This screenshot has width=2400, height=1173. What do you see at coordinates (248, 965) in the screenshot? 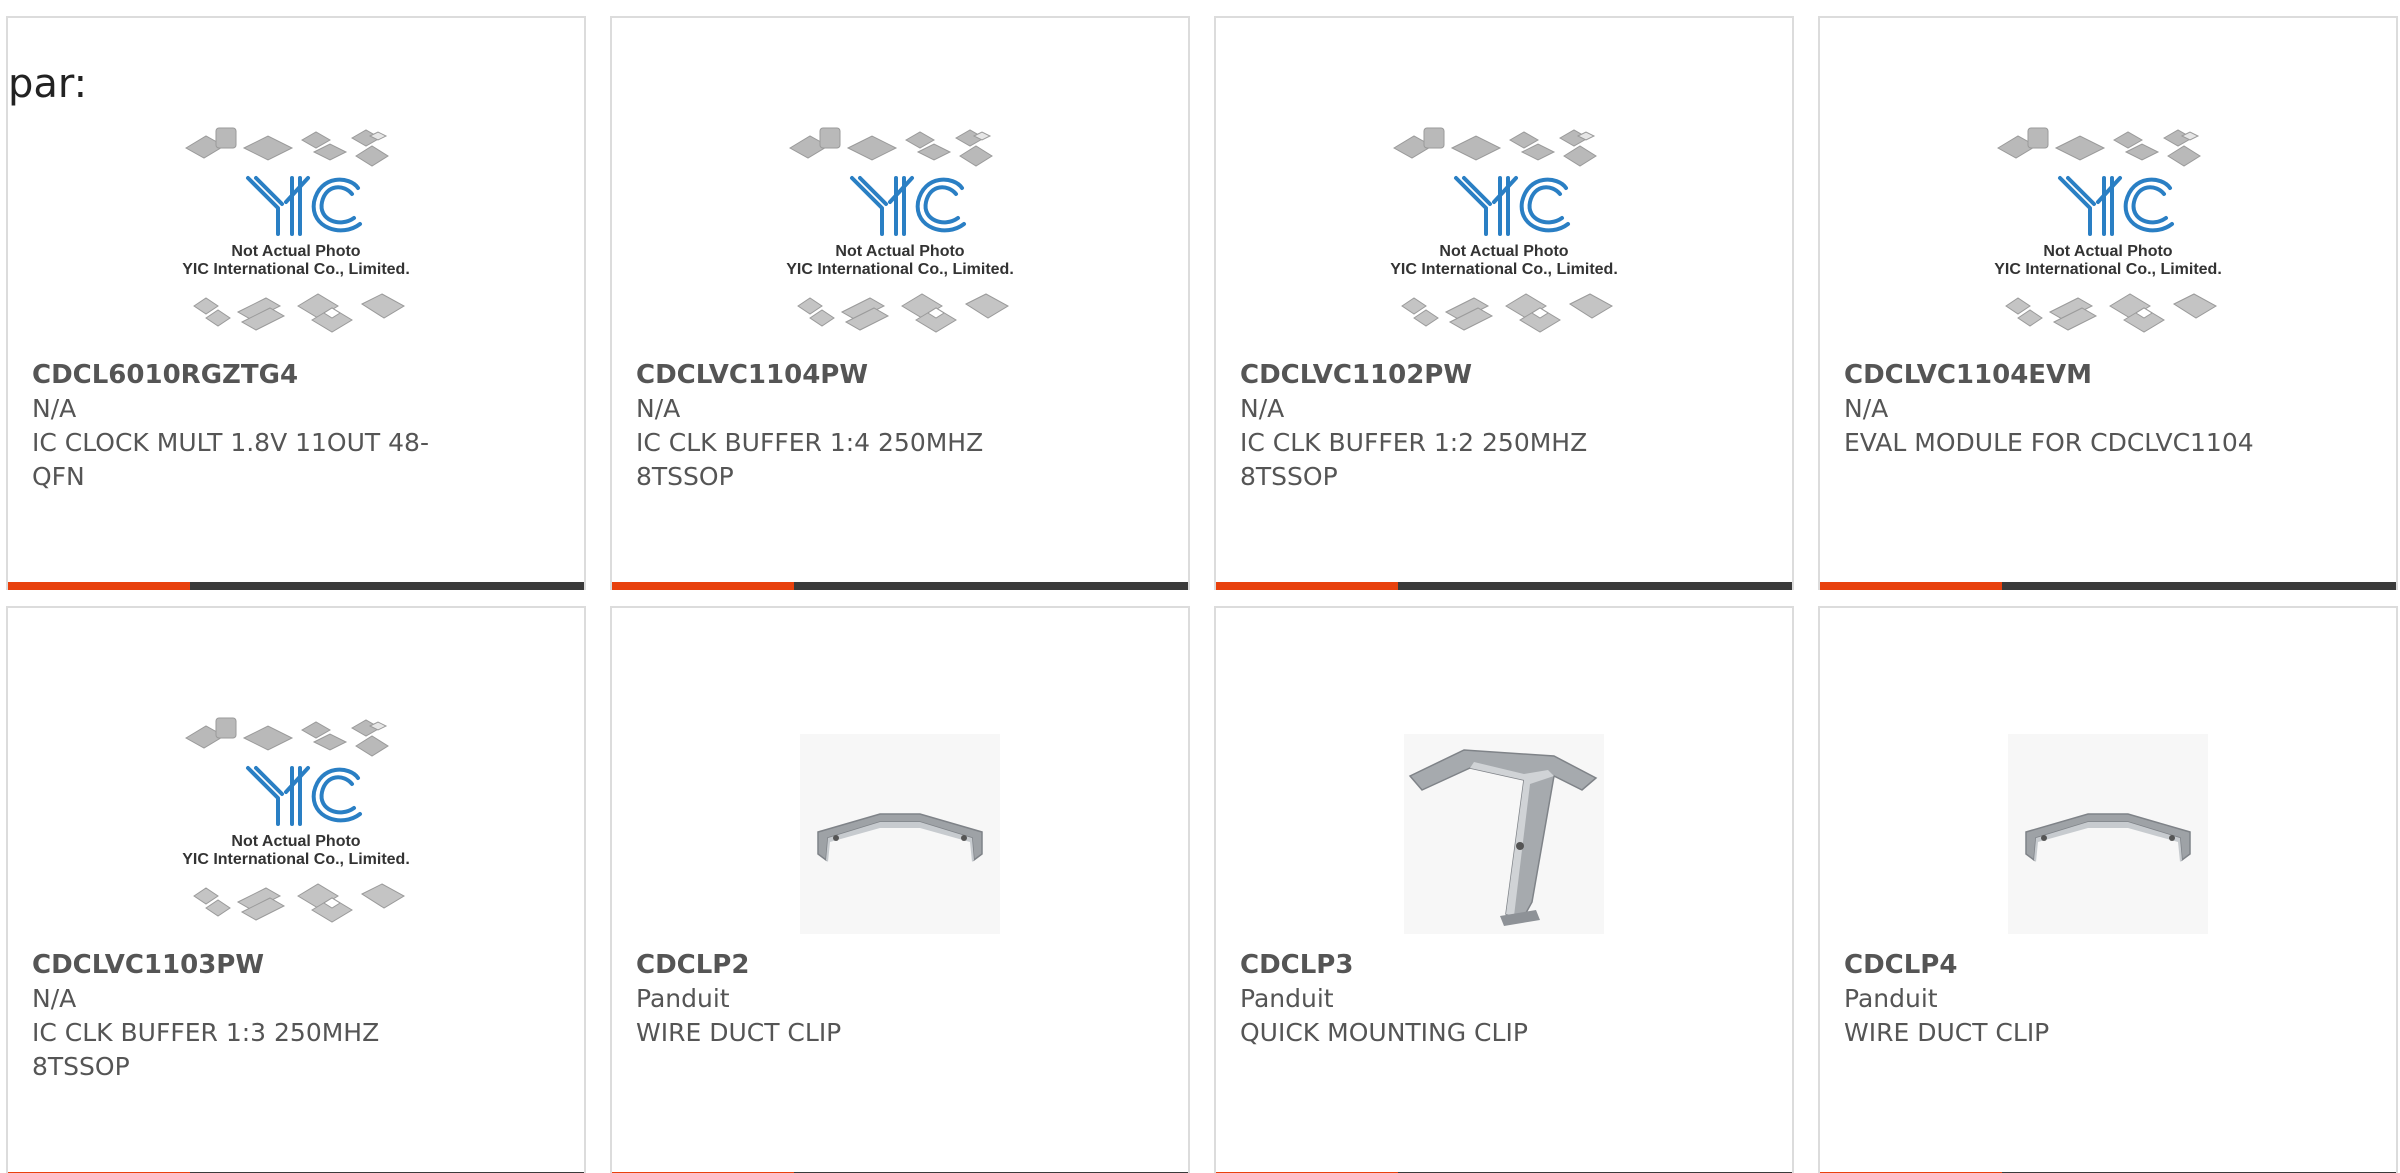
I see `part-number: CDCLVC1103PW` at bounding box center [248, 965].